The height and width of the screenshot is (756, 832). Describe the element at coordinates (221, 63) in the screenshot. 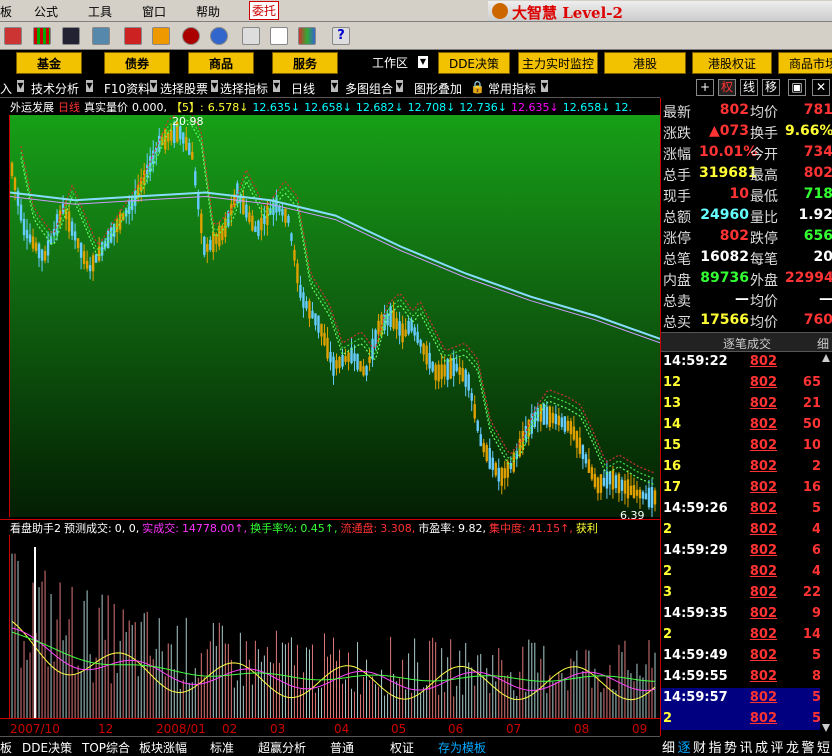

I see `commodity-button: 商品` at that location.